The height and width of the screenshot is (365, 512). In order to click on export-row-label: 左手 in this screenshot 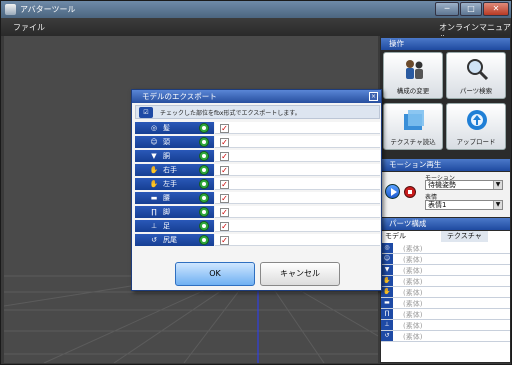, I will do `click(170, 184)`.